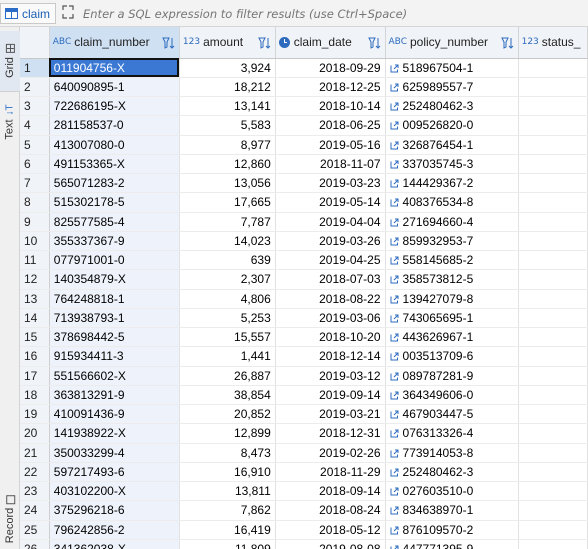 This screenshot has height=549, width=588. What do you see at coordinates (35, 544) in the screenshot?
I see `row-number: 26` at bounding box center [35, 544].